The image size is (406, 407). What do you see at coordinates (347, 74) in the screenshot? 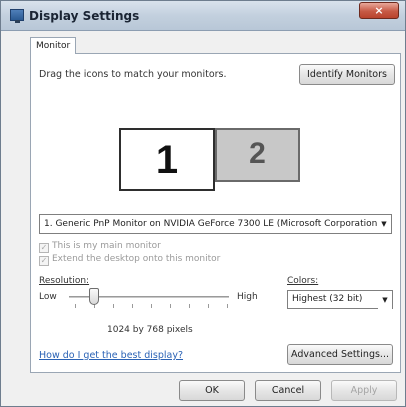
I see `identify-monitors-button: Identify Monitors` at bounding box center [347, 74].